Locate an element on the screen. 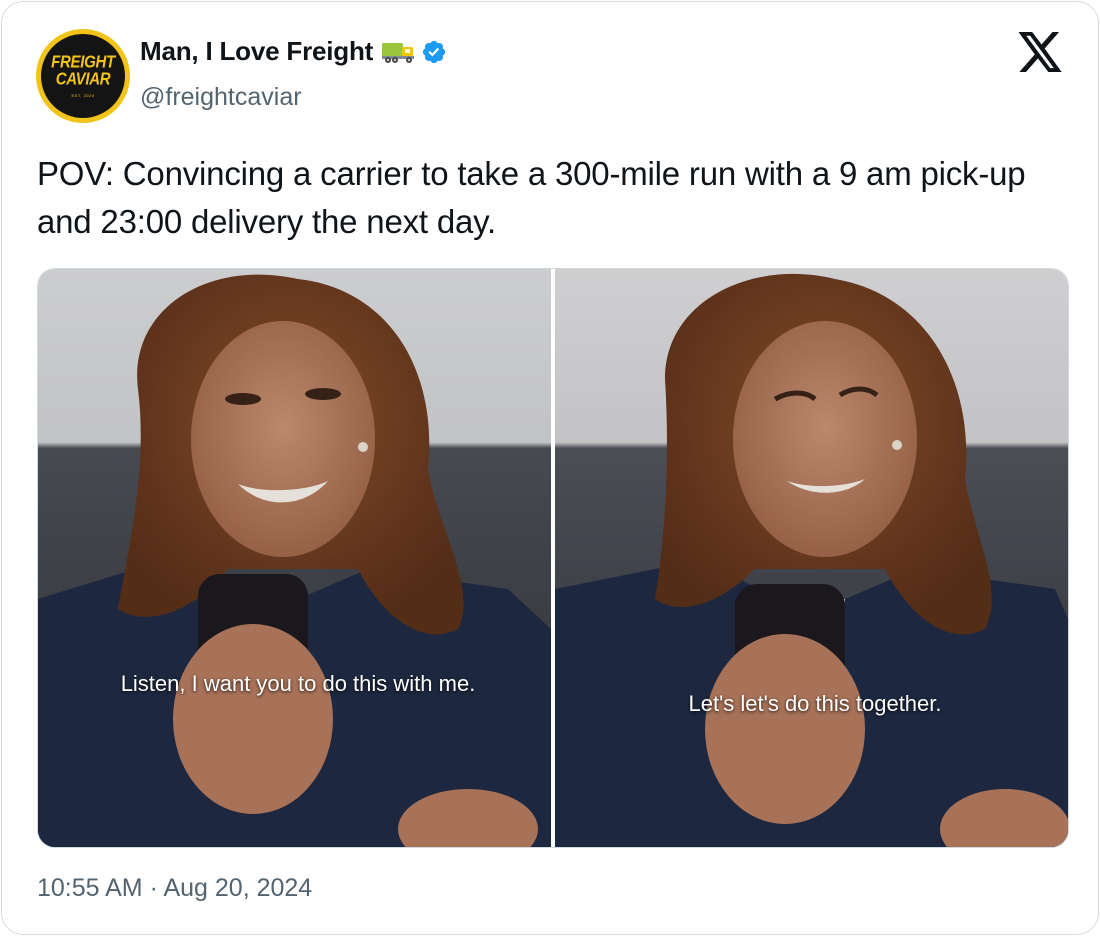  avatar-logo: FREIGHT CAVIAR EST. 2020 is located at coordinates (83, 76).